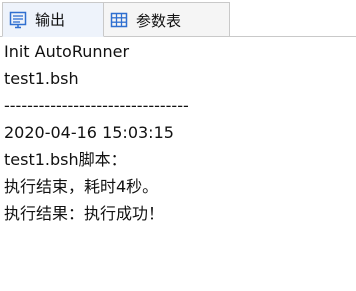  I want to click on output-line: 执行结束，耗时4秒。, so click(81, 186).